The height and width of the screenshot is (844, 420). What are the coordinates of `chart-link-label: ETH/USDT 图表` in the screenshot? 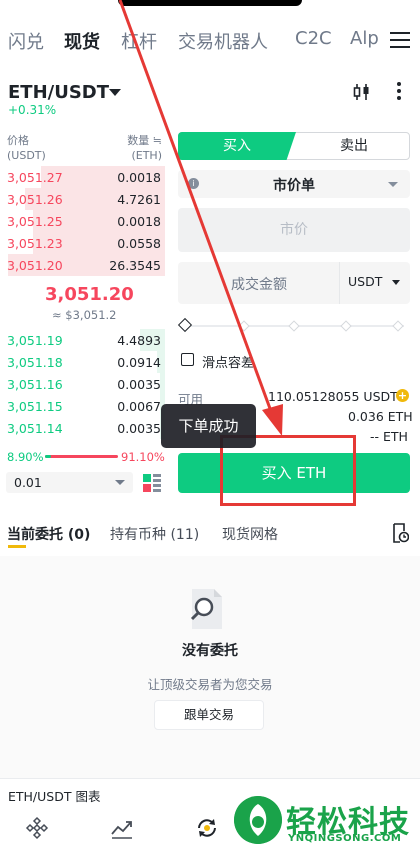 It's located at (54, 796).